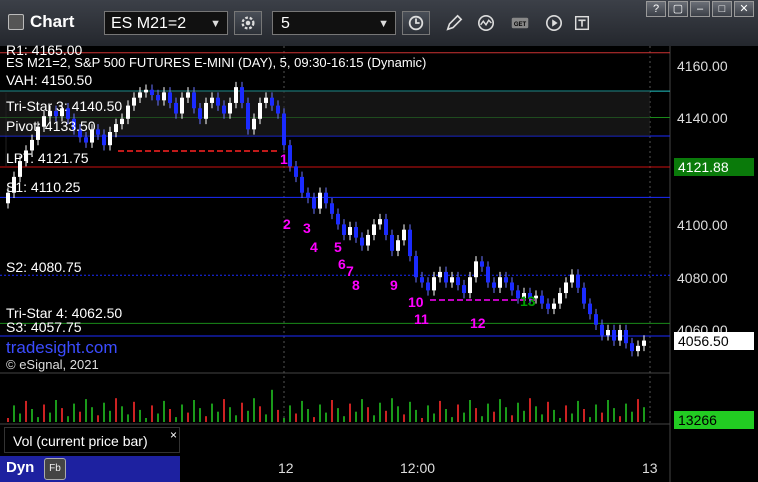 The image size is (758, 482). I want to click on volume-study-label: Vol (current price bar), so click(92, 440).